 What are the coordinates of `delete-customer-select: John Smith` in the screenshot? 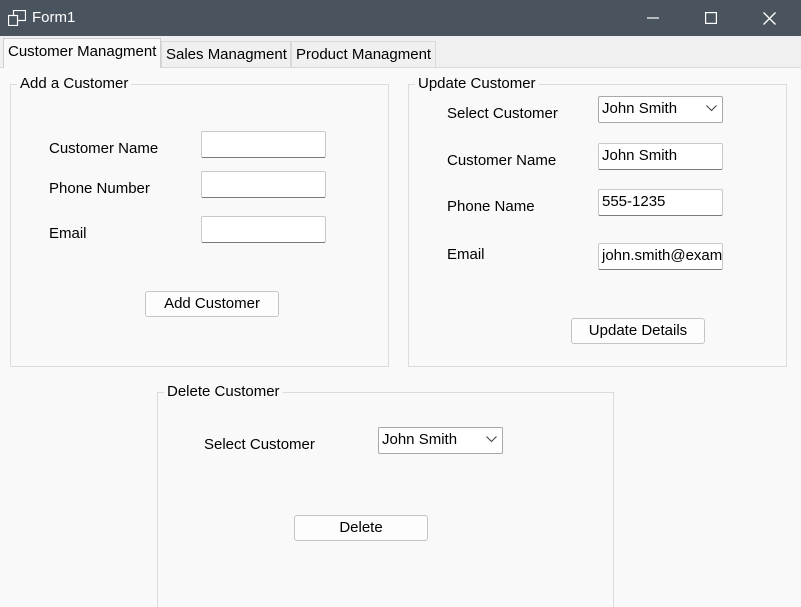 It's located at (440, 440).